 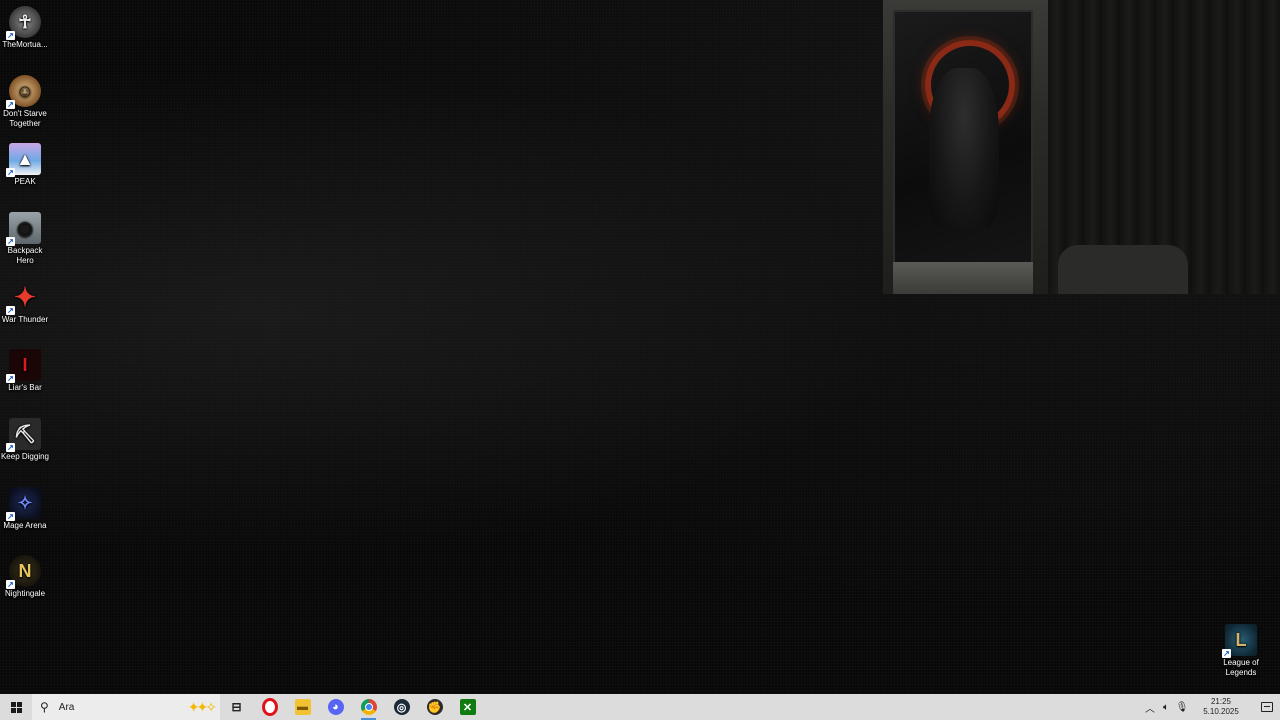 I want to click on speaker-icon: 🔈︎, so click(x=1166, y=707).